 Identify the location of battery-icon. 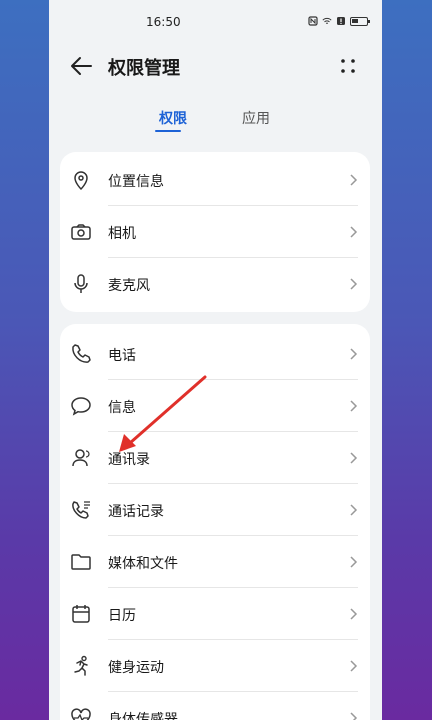
(360, 21).